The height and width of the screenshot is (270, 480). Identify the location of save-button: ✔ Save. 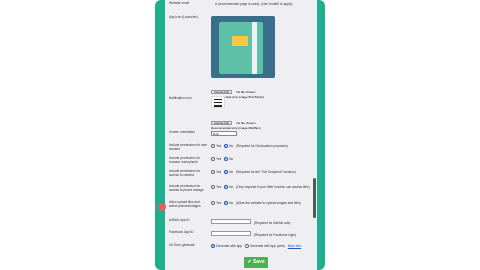
(256, 262).